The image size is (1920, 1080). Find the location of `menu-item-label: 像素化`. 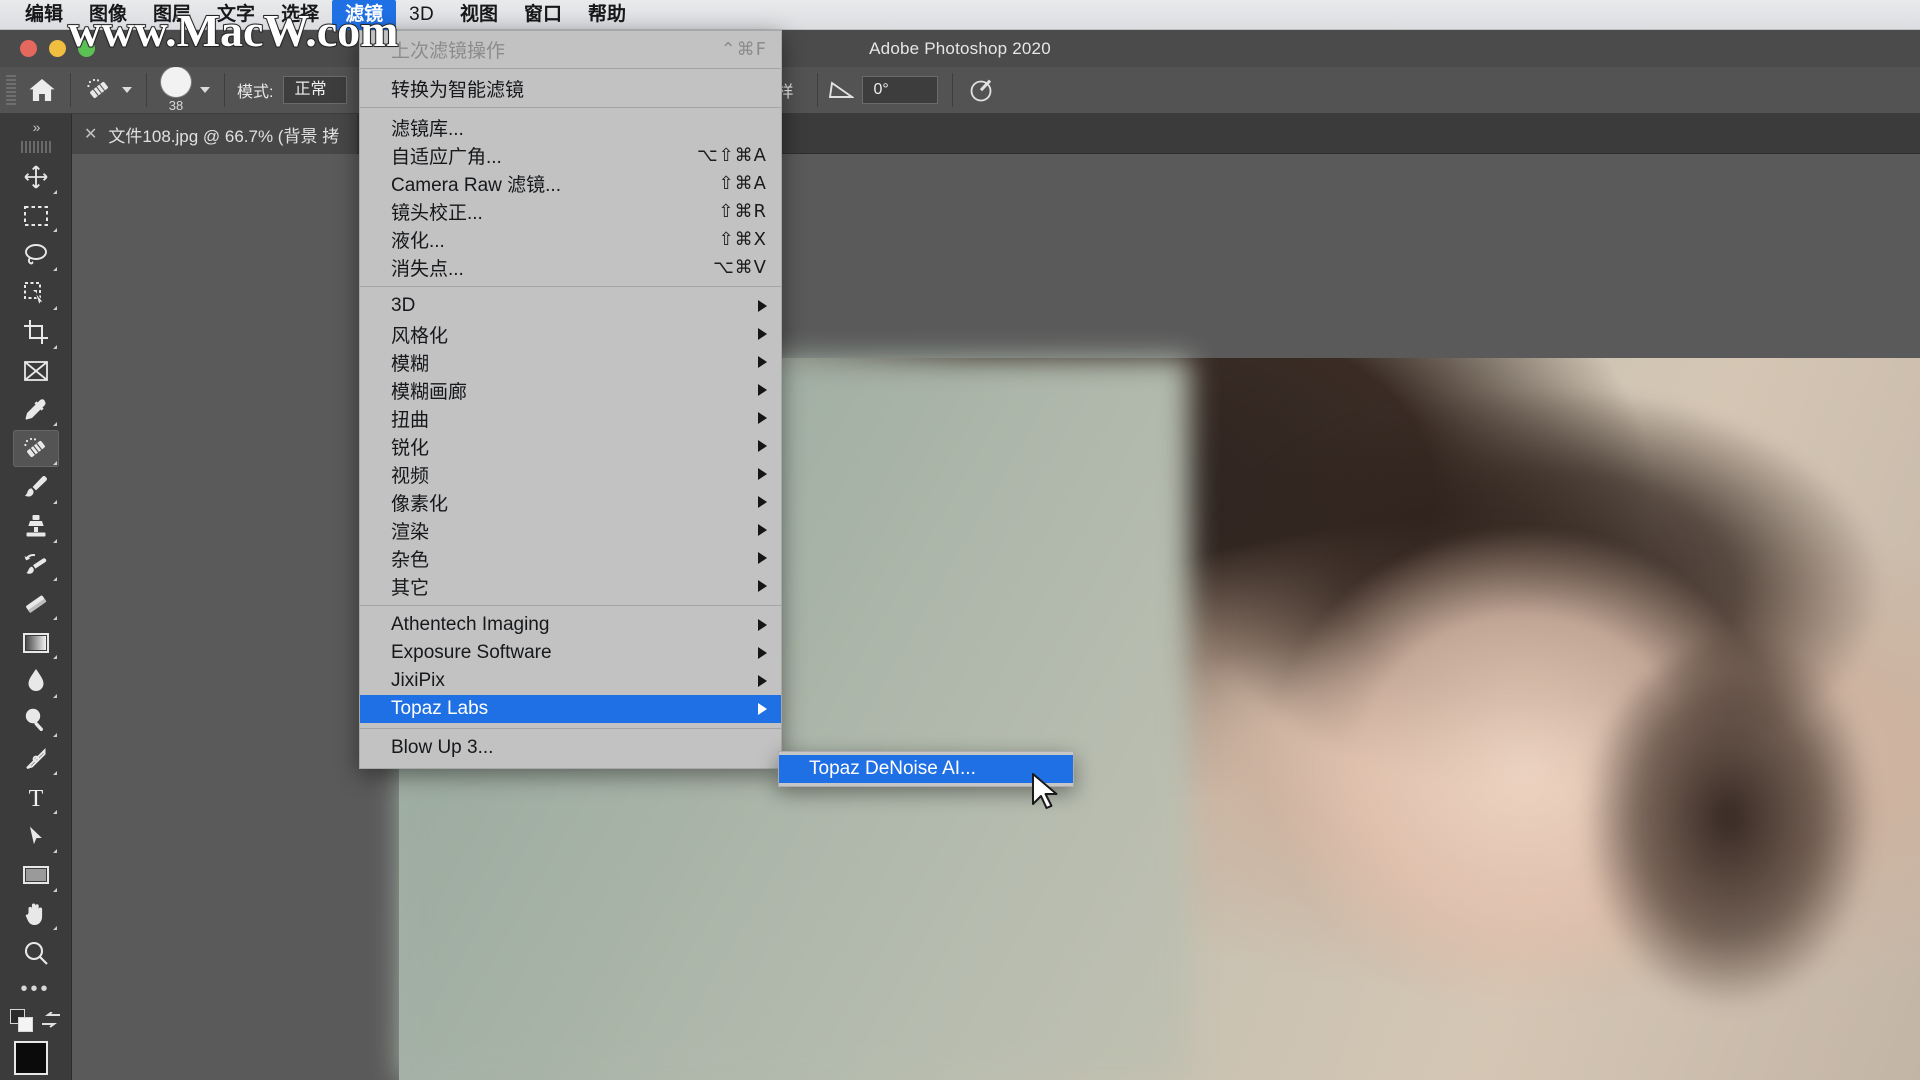

menu-item-label: 像素化 is located at coordinates (420, 504).